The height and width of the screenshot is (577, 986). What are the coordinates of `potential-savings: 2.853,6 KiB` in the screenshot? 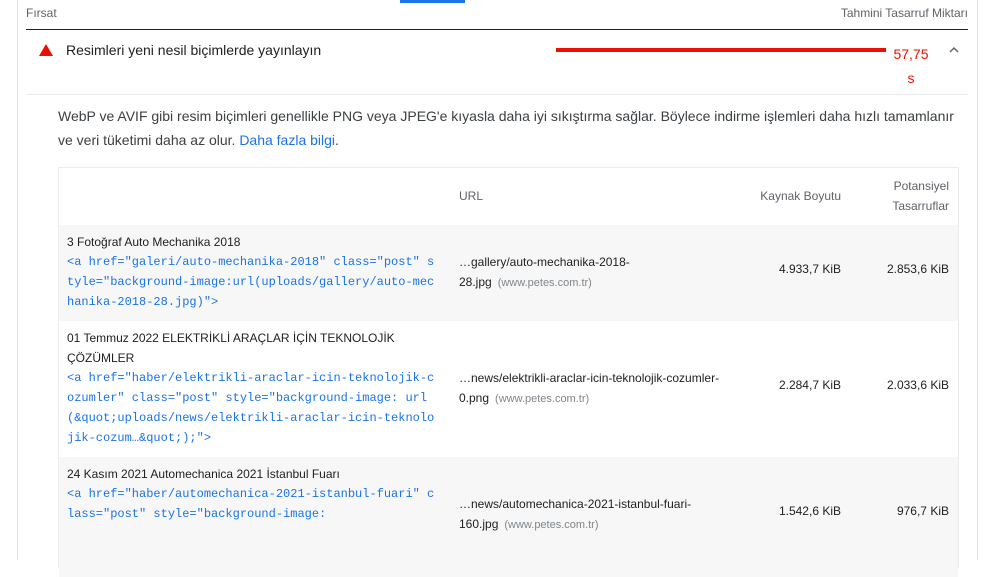 It's located at (917, 269).